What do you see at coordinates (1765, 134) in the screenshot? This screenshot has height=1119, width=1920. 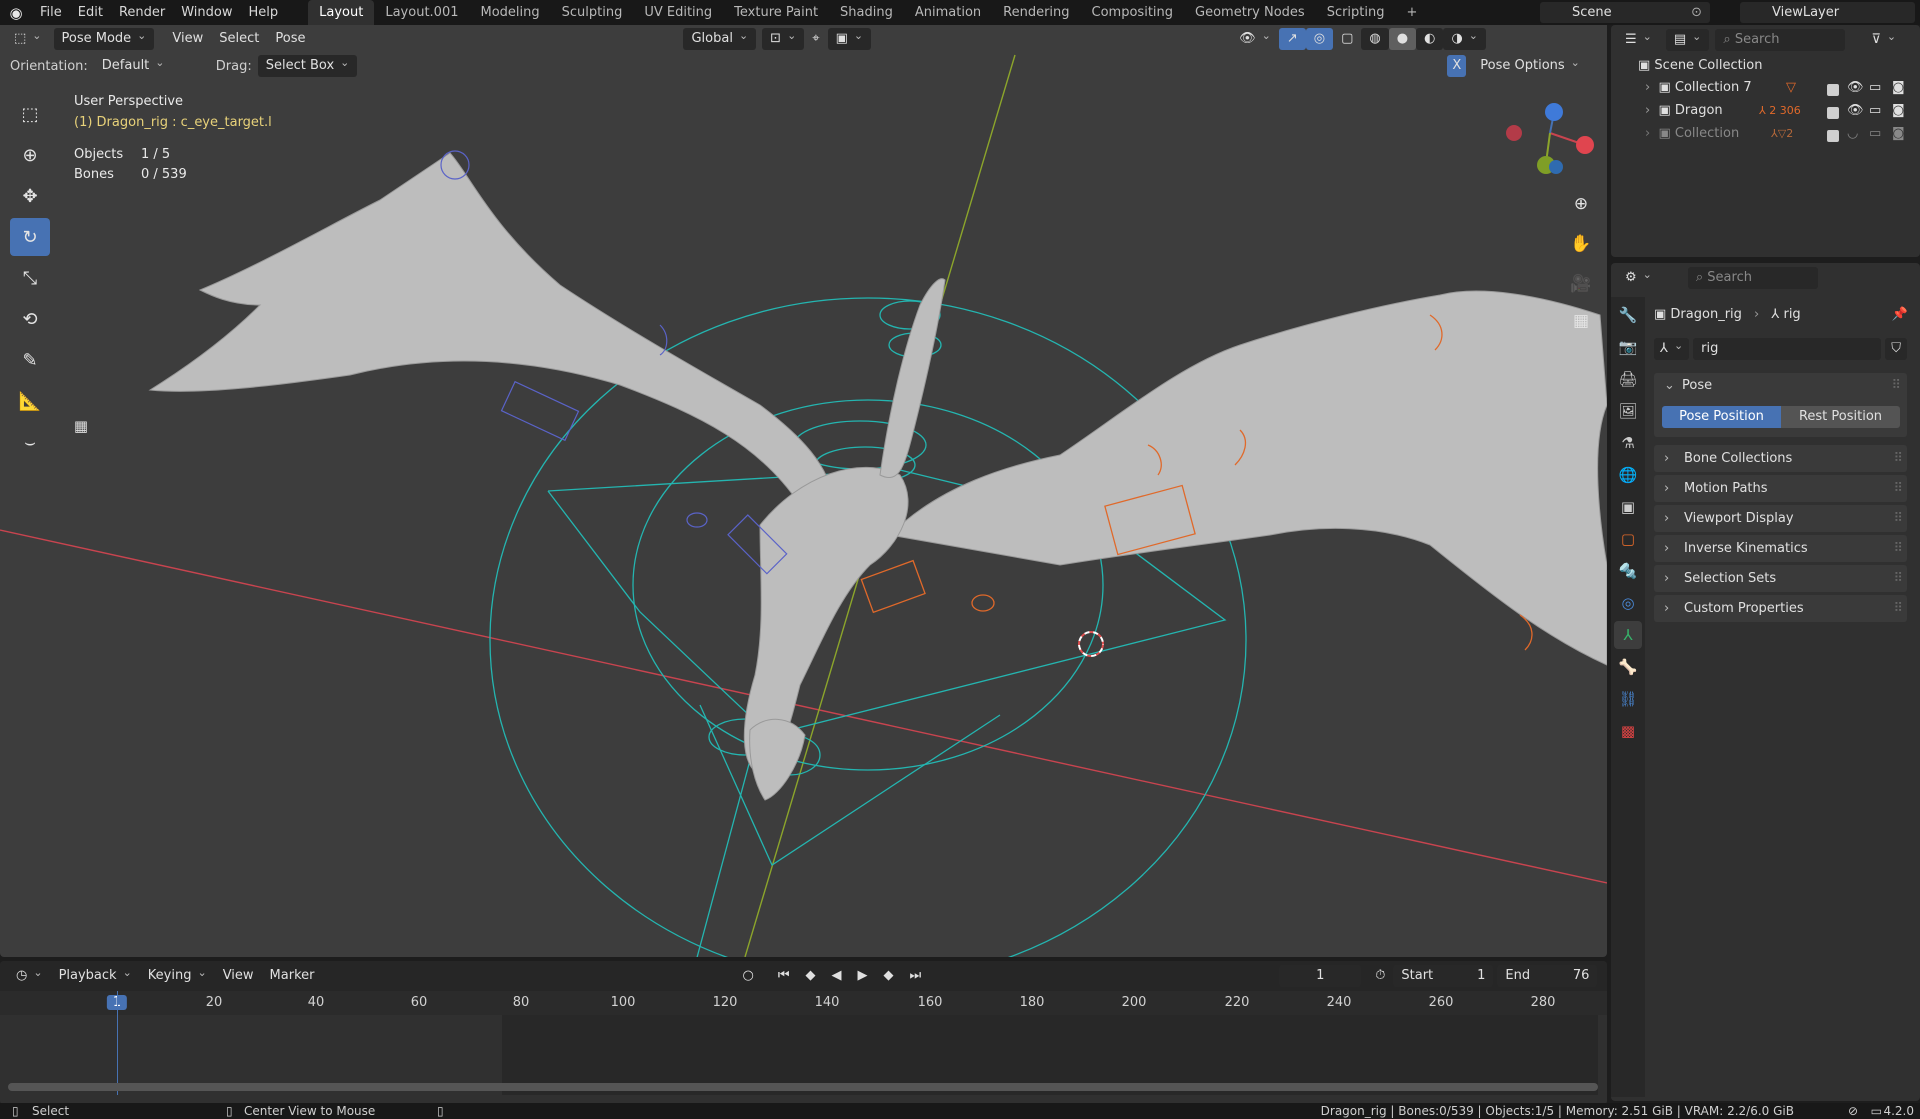 I see `outliner-row-collection: › ▣ Collection ⅄▽2 ◡ ▭ ◙` at bounding box center [1765, 134].